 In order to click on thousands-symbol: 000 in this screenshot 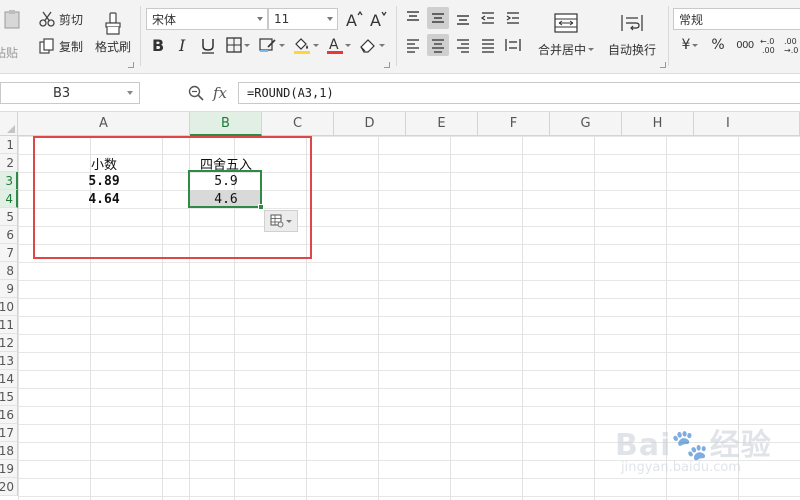, I will do `click(745, 45)`.